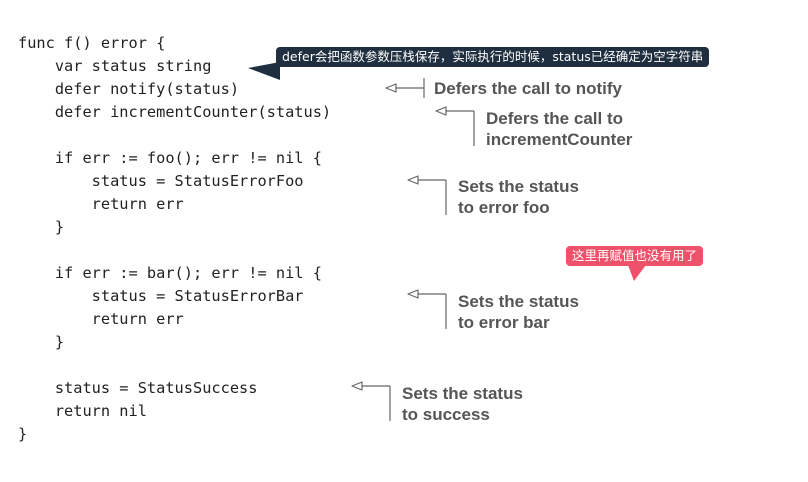 The width and height of the screenshot is (808, 482). I want to click on useless-note-callout-tail, so click(637, 273).